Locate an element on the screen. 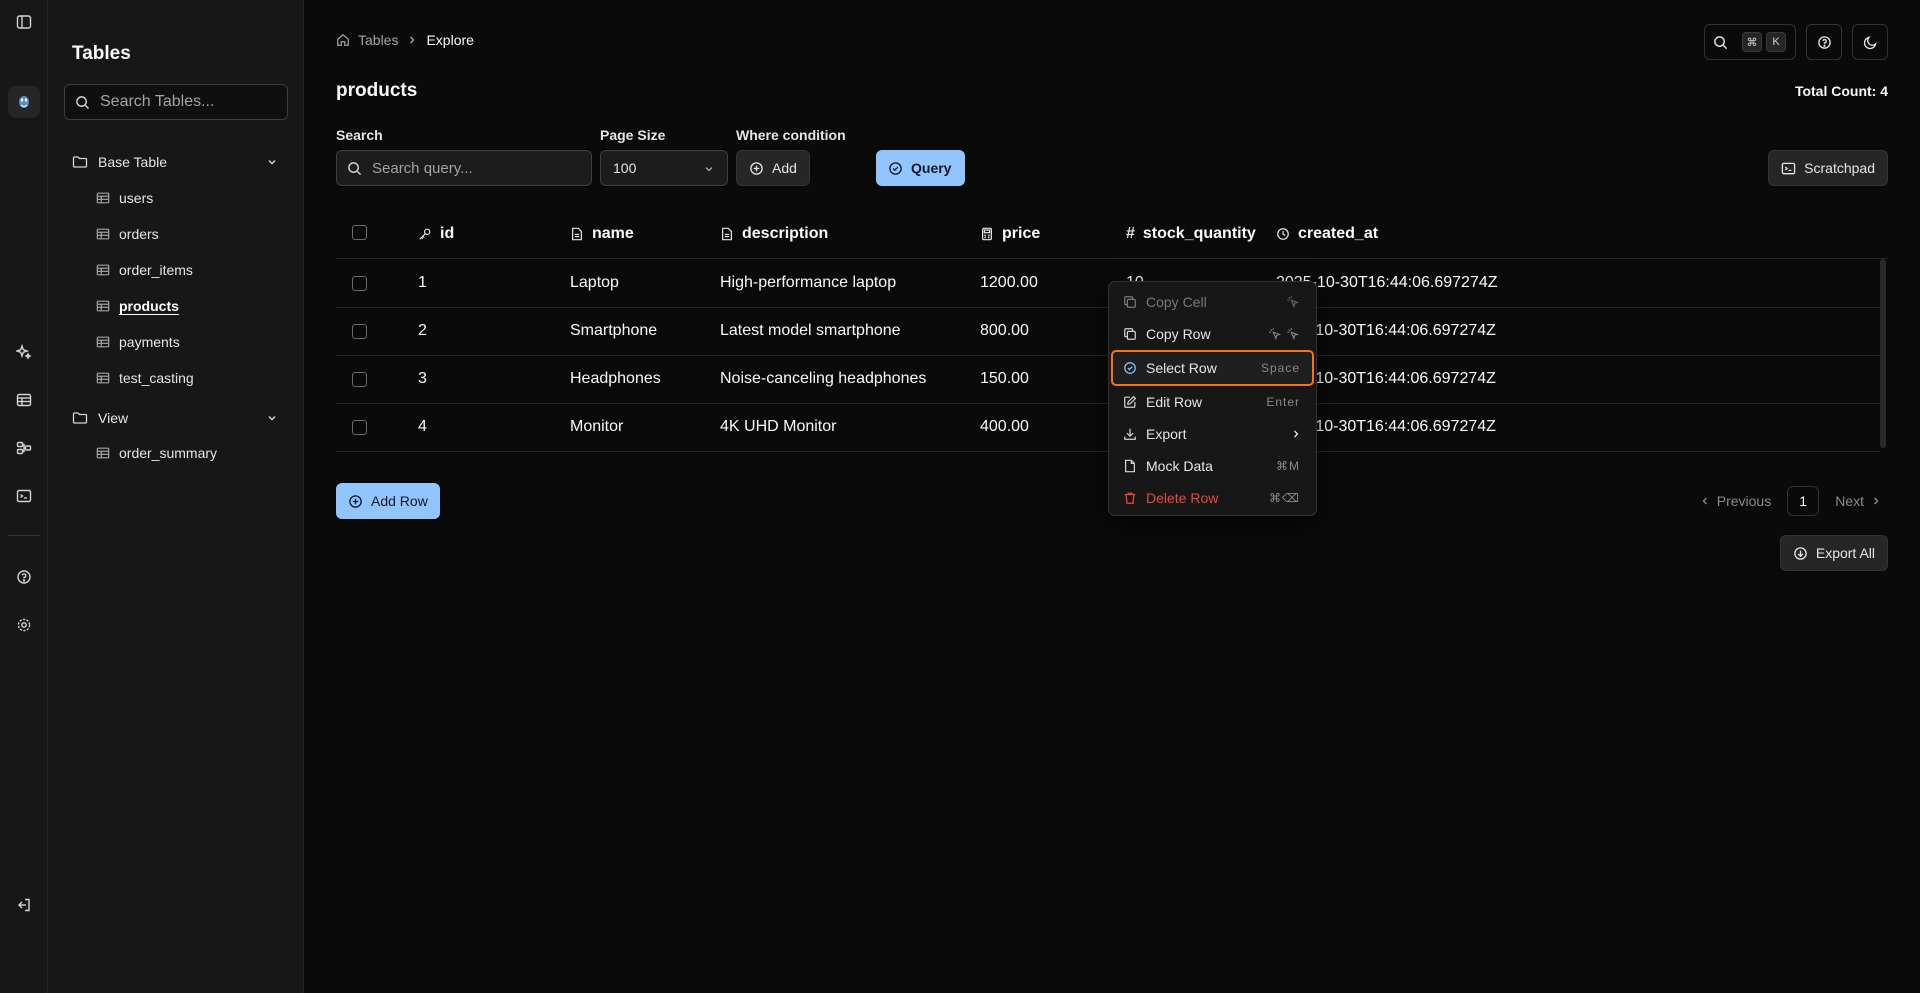 This screenshot has height=993, width=1920. cell-name: Laptop is located at coordinates (594, 283).